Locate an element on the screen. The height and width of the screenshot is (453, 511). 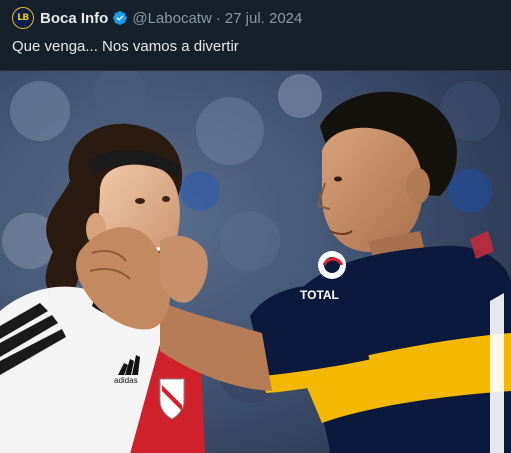
avatar: LB is located at coordinates (23, 18).